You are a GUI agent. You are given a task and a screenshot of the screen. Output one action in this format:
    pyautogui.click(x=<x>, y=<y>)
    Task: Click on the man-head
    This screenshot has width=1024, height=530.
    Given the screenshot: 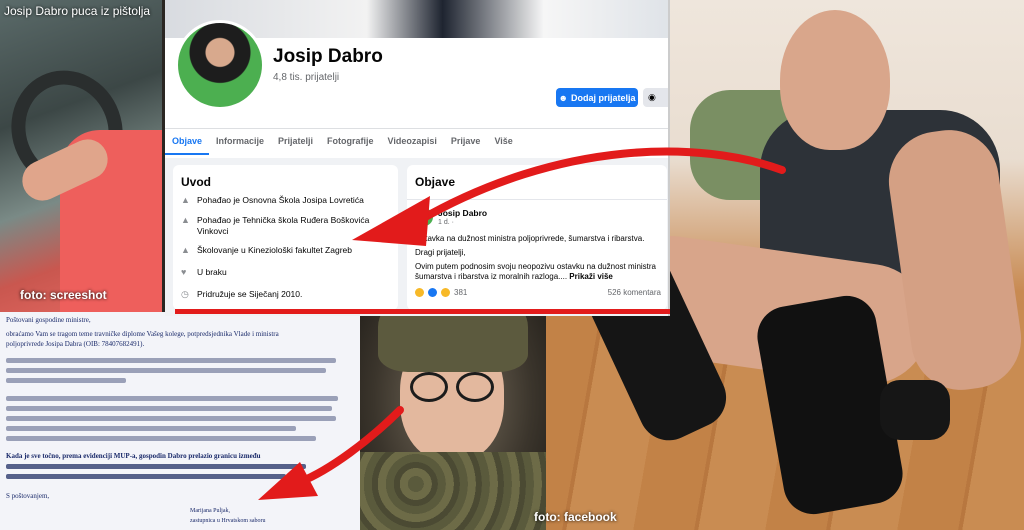 What is the action you would take?
    pyautogui.click(x=835, y=80)
    